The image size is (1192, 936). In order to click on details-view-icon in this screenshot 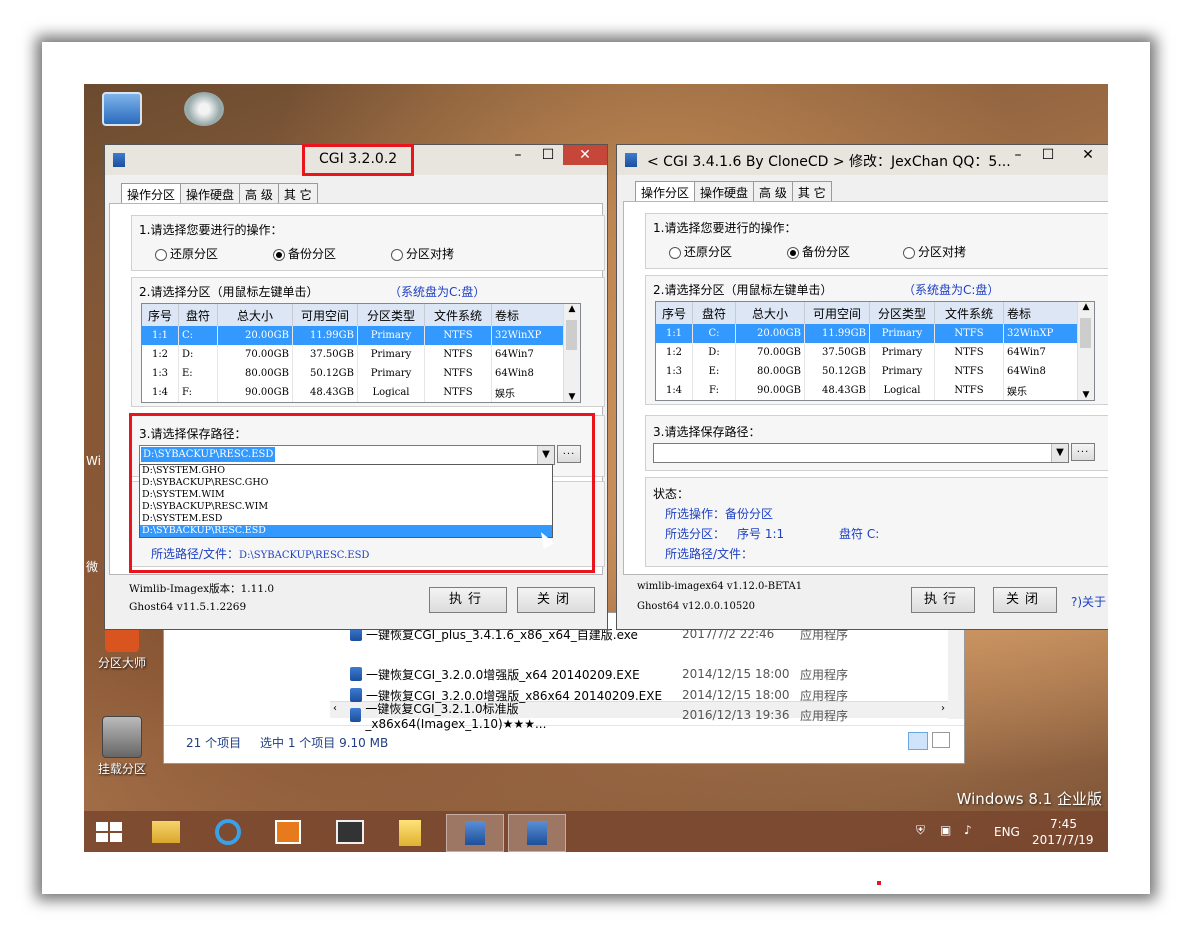, I will do `click(918, 741)`.